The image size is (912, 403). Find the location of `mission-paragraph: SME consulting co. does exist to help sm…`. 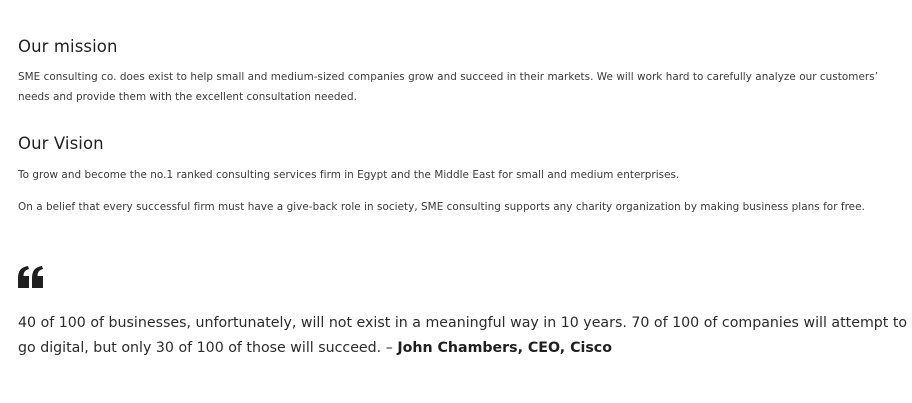

mission-paragraph: SME consulting co. does exist to help sm… is located at coordinates (448, 87).